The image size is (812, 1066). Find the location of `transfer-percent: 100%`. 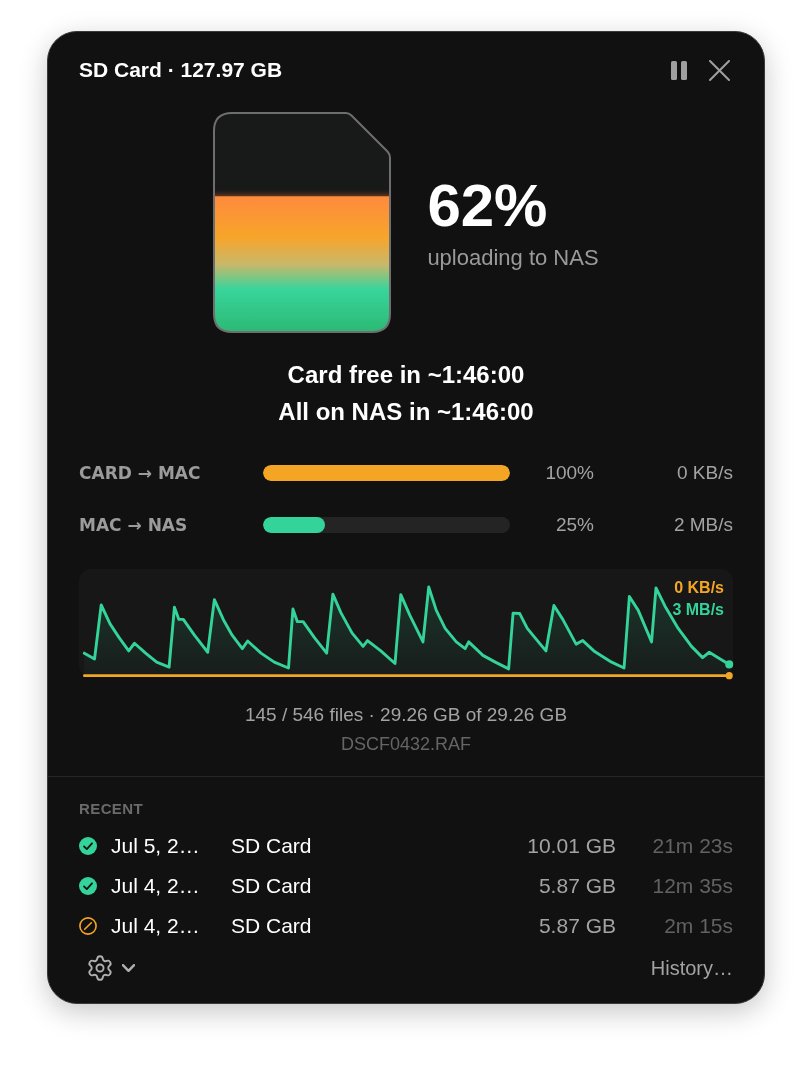

transfer-percent: 100% is located at coordinates (569, 473).